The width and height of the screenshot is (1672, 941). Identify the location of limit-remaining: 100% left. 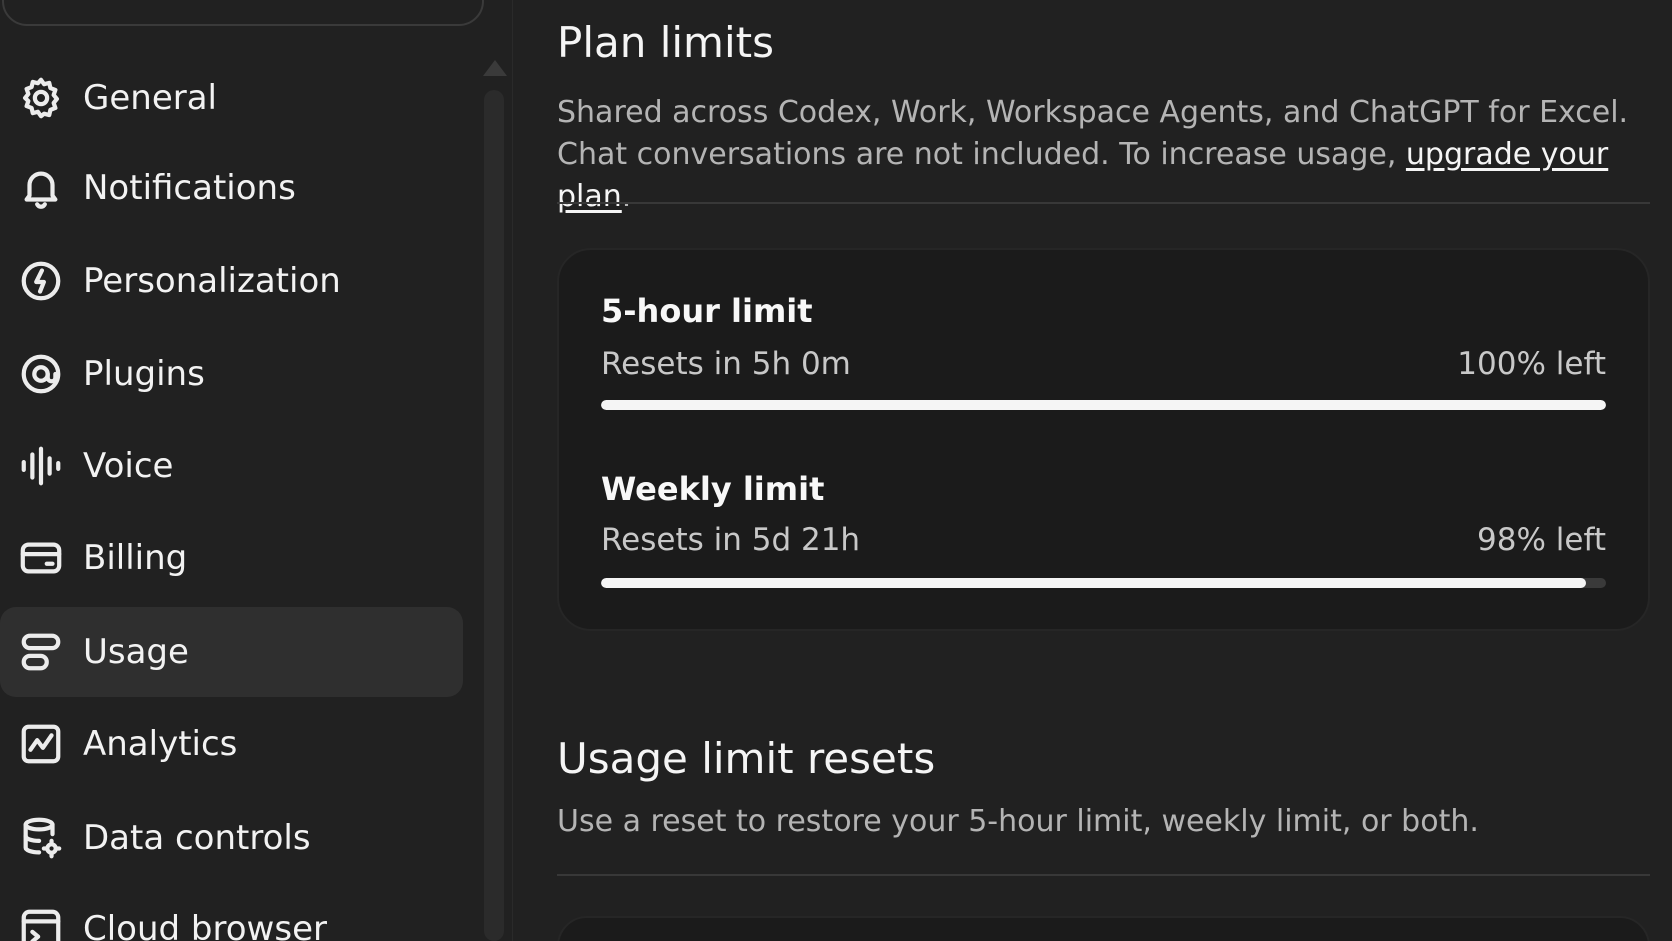
(1531, 364).